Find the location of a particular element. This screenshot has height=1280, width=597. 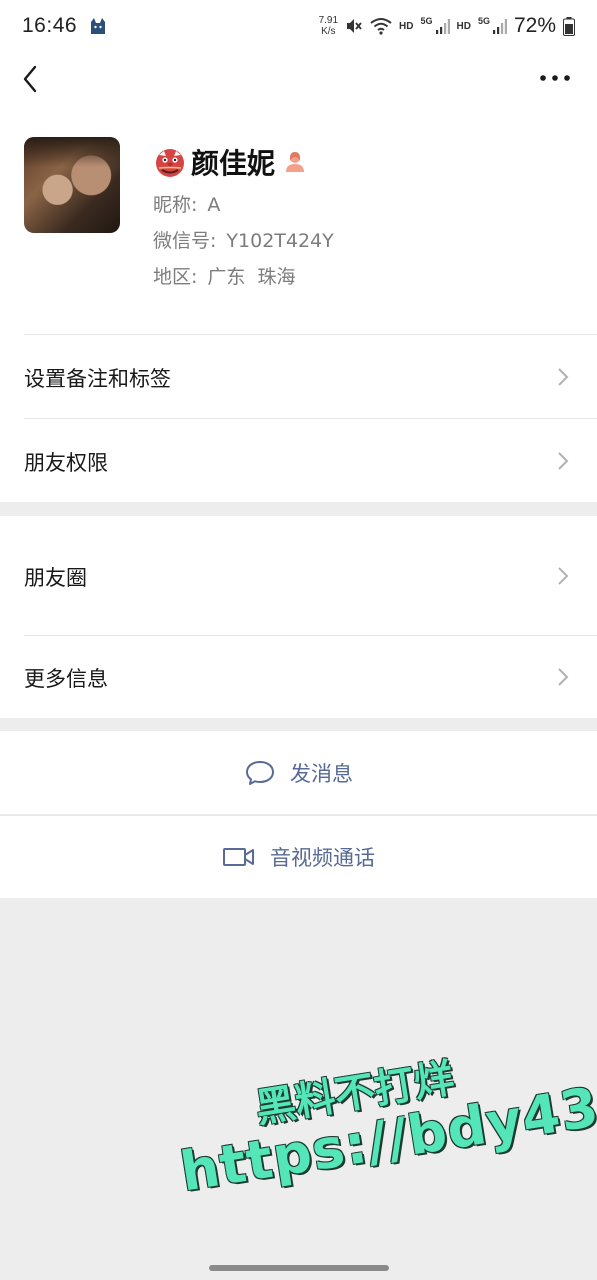

region-value: 广东 珠海 is located at coordinates (251, 277).